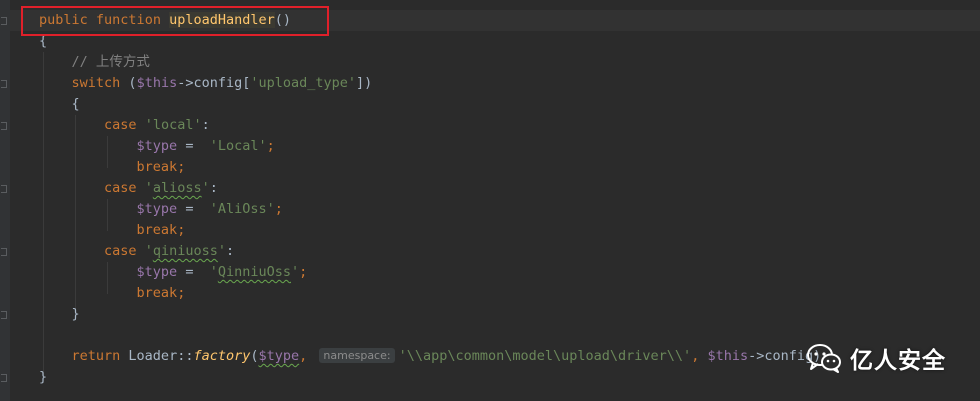 The image size is (980, 401). Describe the element at coordinates (59, 104) in the screenshot. I see `code-token: {` at that location.